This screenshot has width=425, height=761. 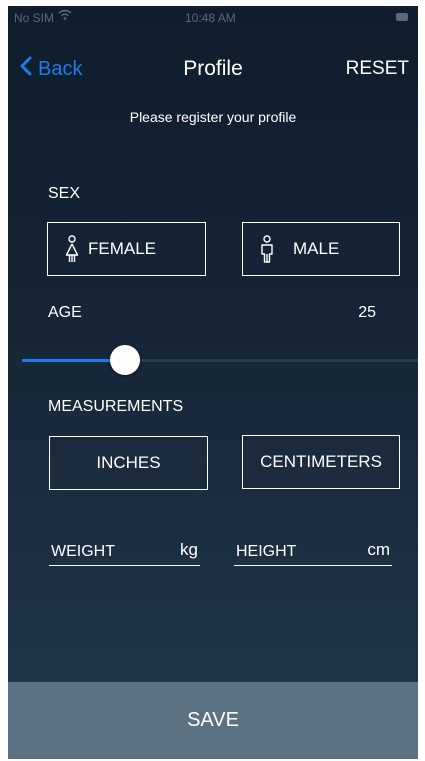 I want to click on page-subtitle: Please register your profile, so click(x=213, y=117).